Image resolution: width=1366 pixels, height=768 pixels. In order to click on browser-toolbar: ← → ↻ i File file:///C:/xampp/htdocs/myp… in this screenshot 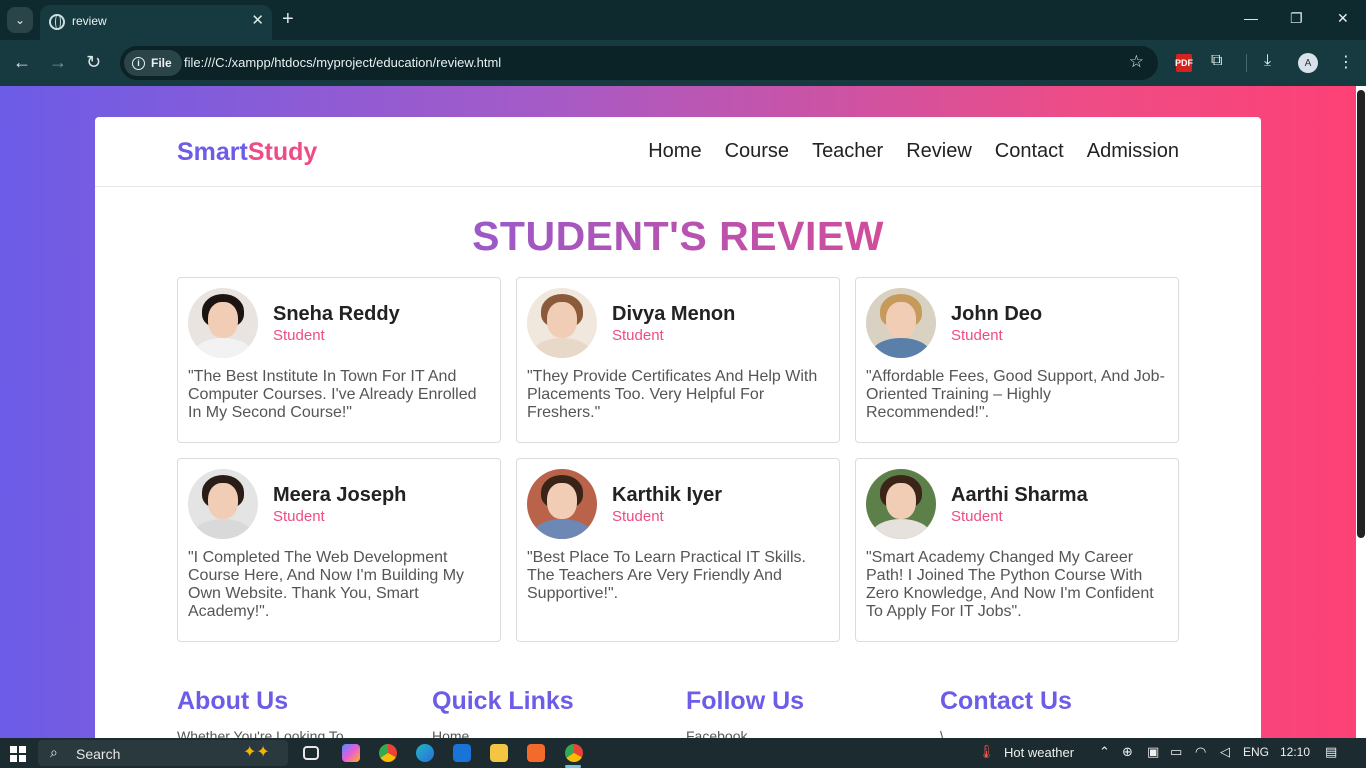, I will do `click(683, 63)`.